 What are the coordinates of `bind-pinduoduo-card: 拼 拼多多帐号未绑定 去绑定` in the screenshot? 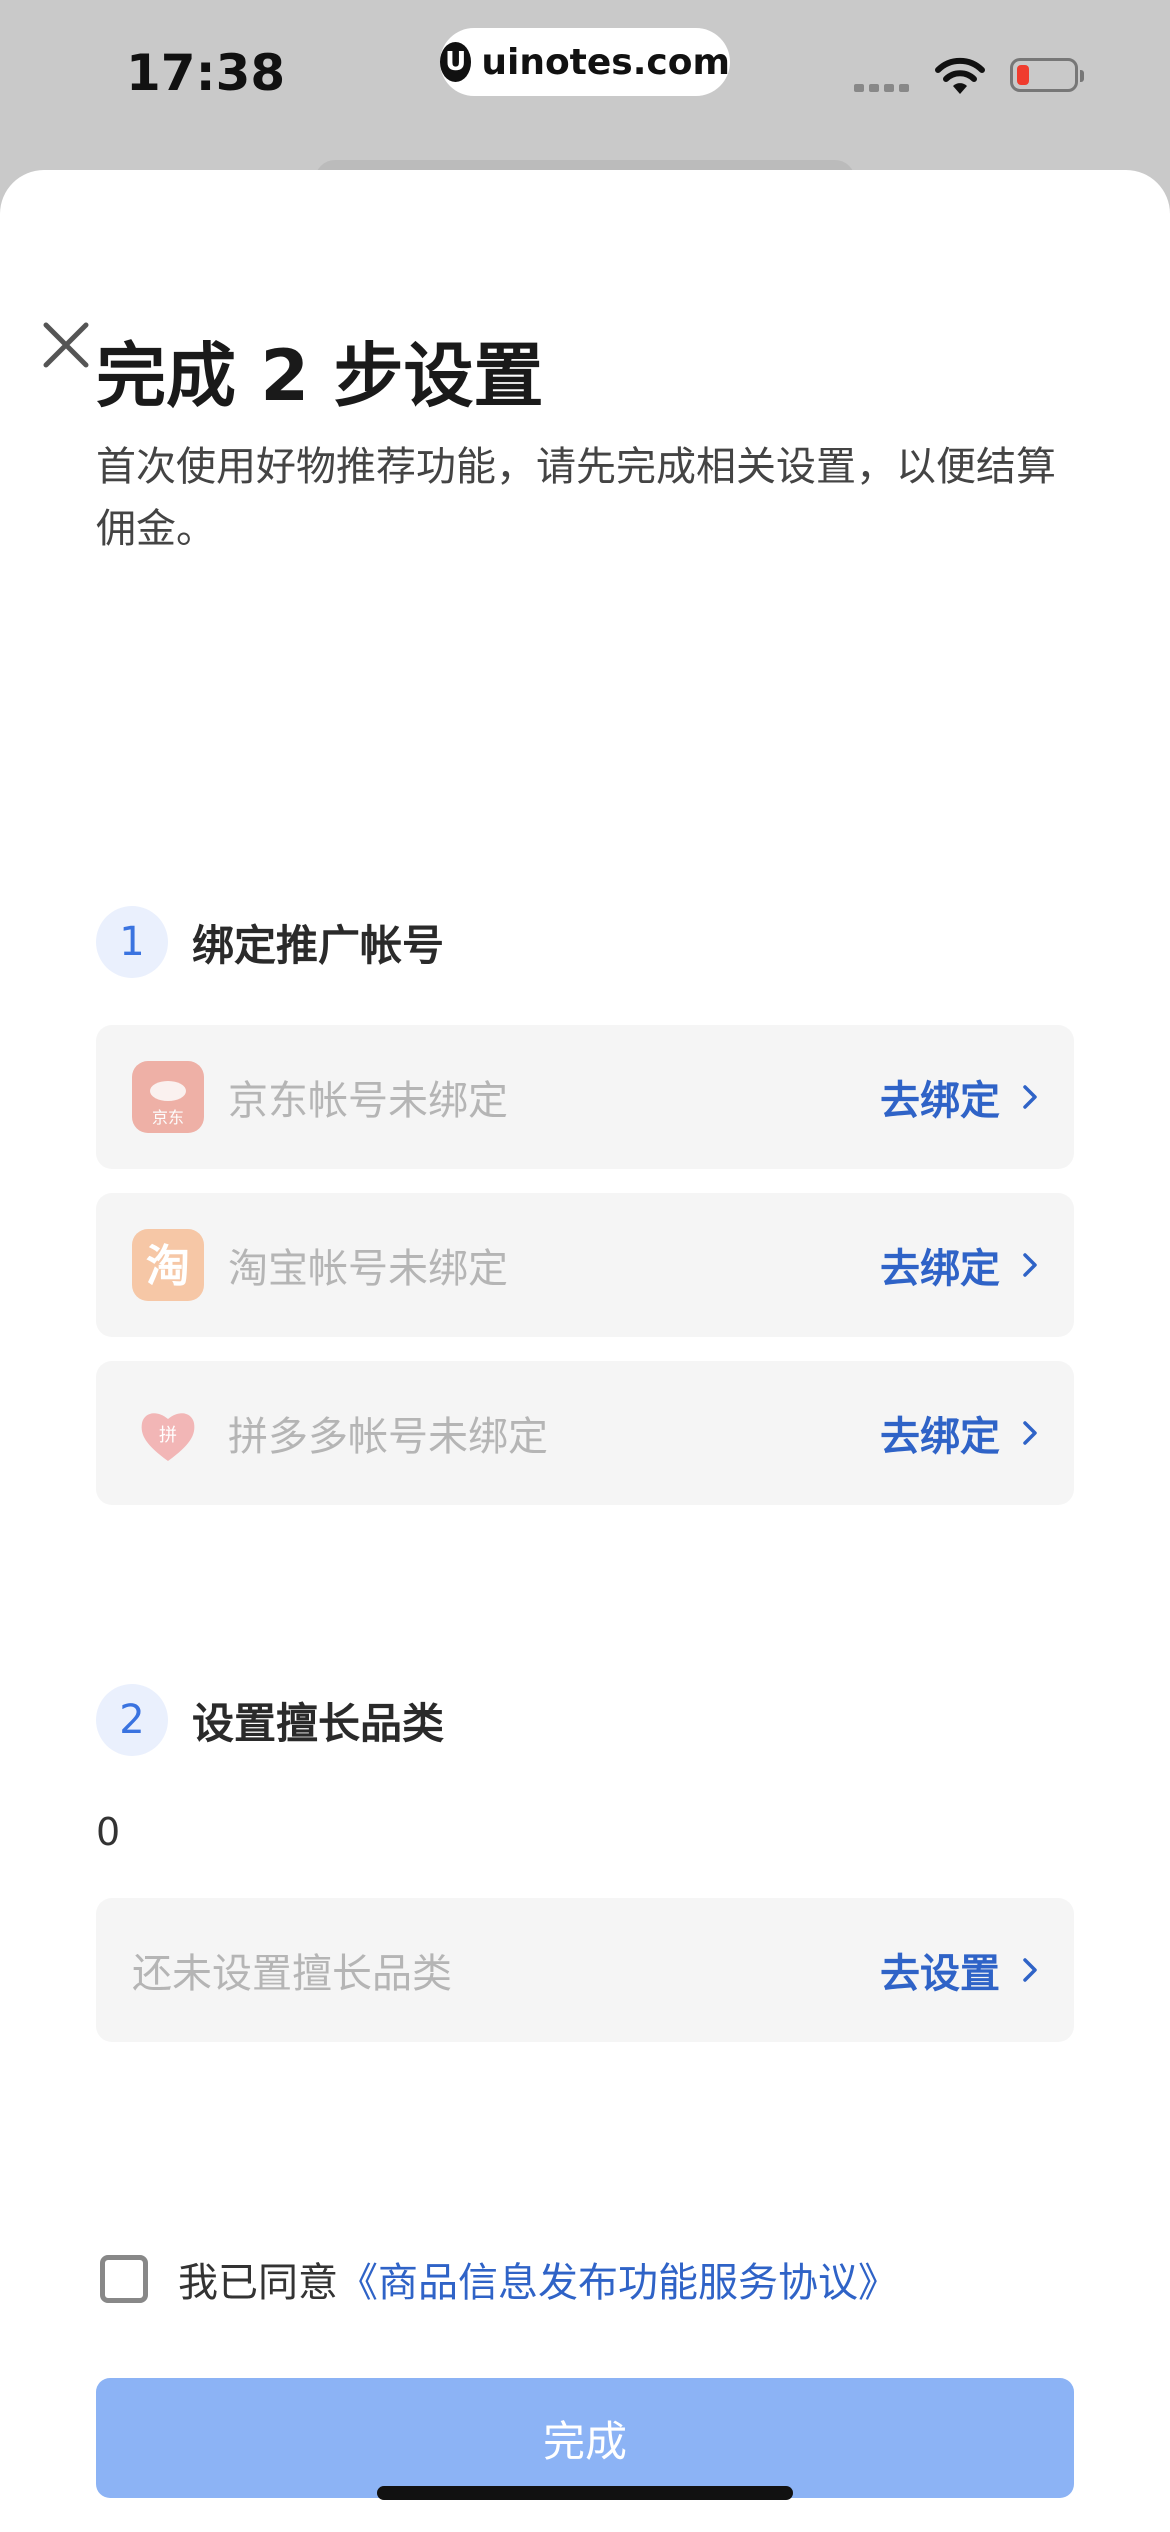 It's located at (585, 1433).